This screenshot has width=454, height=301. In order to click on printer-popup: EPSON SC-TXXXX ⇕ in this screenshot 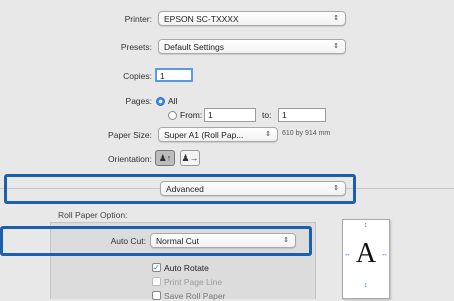, I will do `click(252, 18)`.